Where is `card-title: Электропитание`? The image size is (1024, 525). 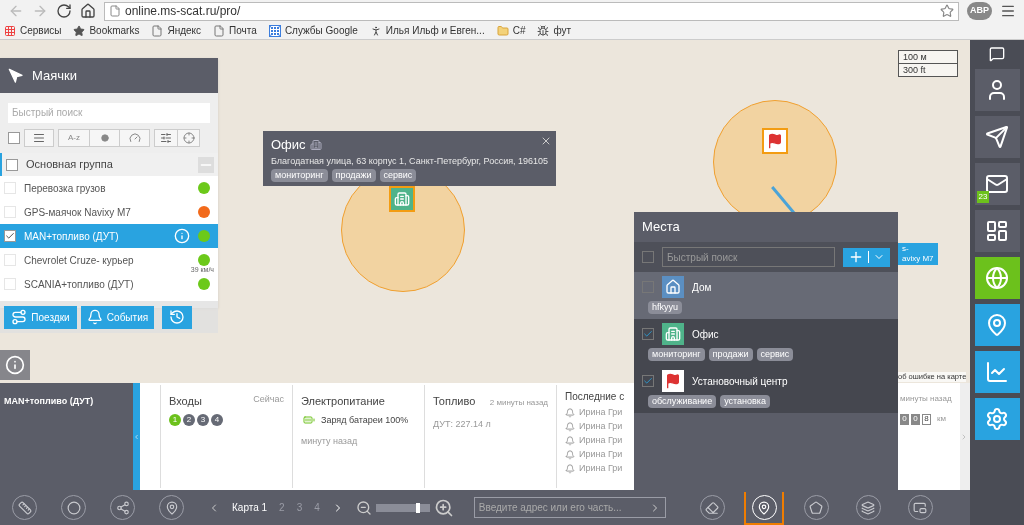 card-title: Электропитание is located at coordinates (343, 401).